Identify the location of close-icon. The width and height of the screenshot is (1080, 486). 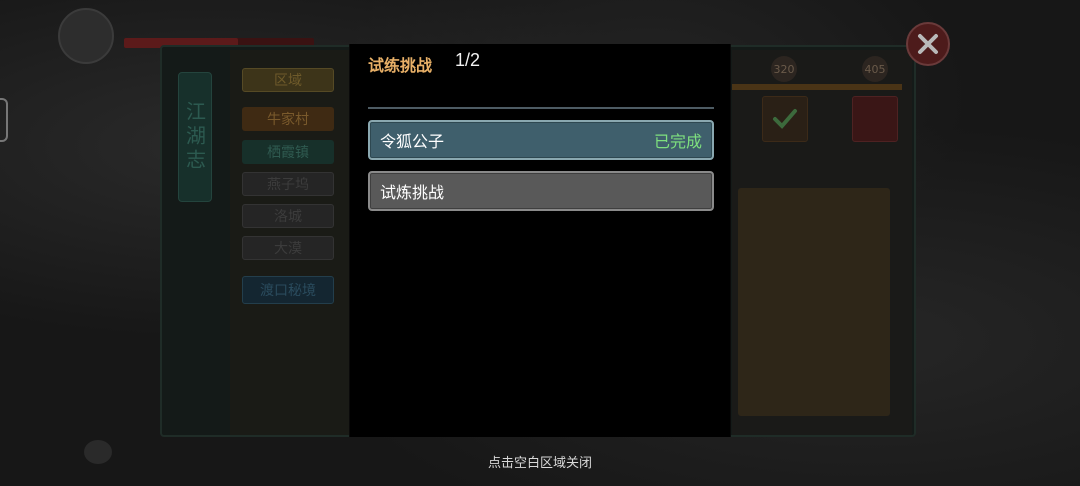
(928, 44).